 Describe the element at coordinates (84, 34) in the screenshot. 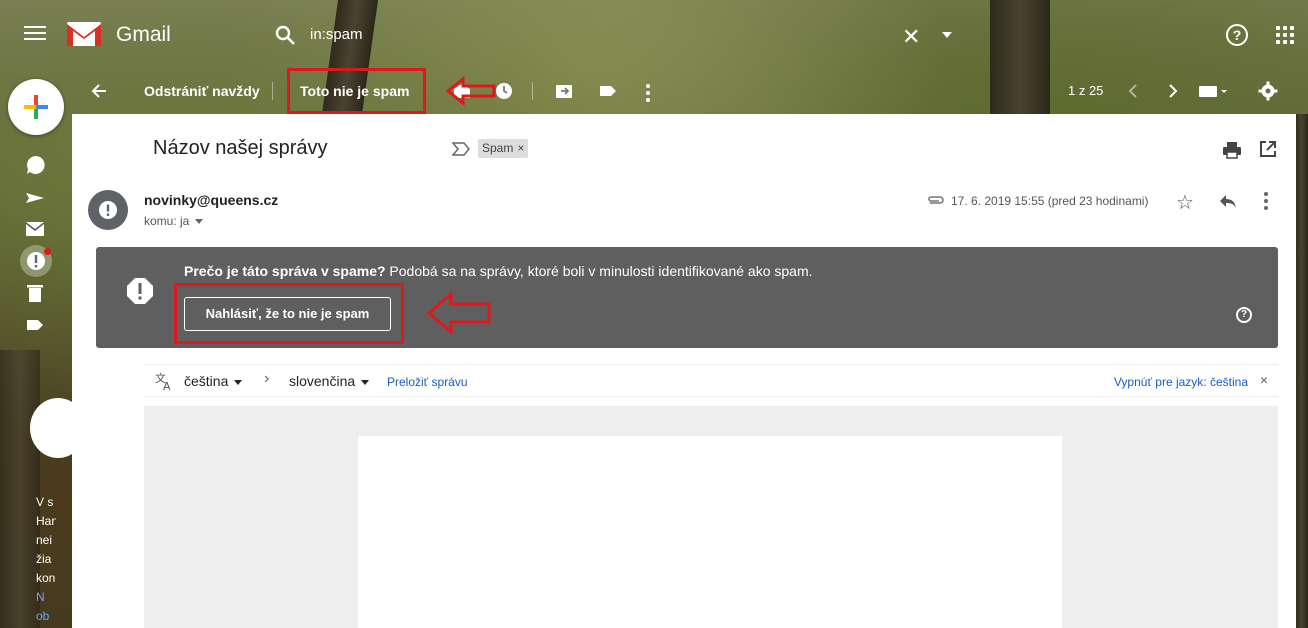

I see `gmail-logo-icon` at that location.